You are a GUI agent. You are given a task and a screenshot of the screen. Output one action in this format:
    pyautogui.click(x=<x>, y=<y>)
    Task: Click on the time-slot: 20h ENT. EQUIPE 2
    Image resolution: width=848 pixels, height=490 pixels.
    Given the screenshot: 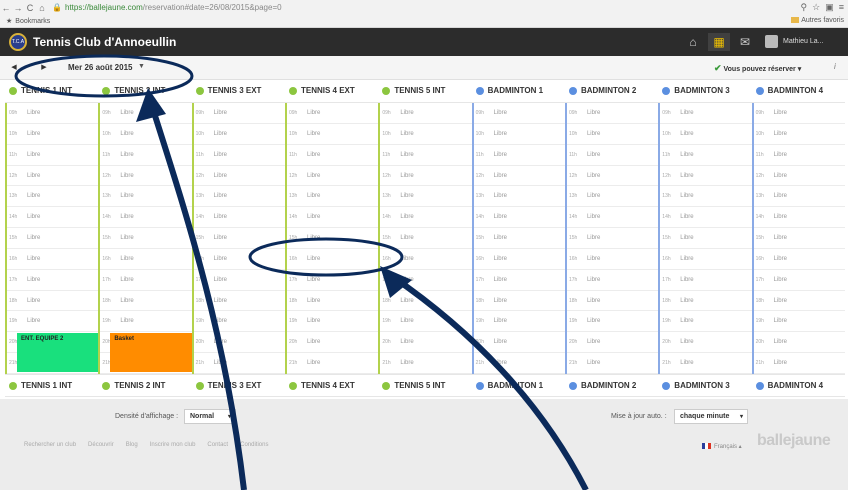 What is the action you would take?
    pyautogui.click(x=53, y=352)
    